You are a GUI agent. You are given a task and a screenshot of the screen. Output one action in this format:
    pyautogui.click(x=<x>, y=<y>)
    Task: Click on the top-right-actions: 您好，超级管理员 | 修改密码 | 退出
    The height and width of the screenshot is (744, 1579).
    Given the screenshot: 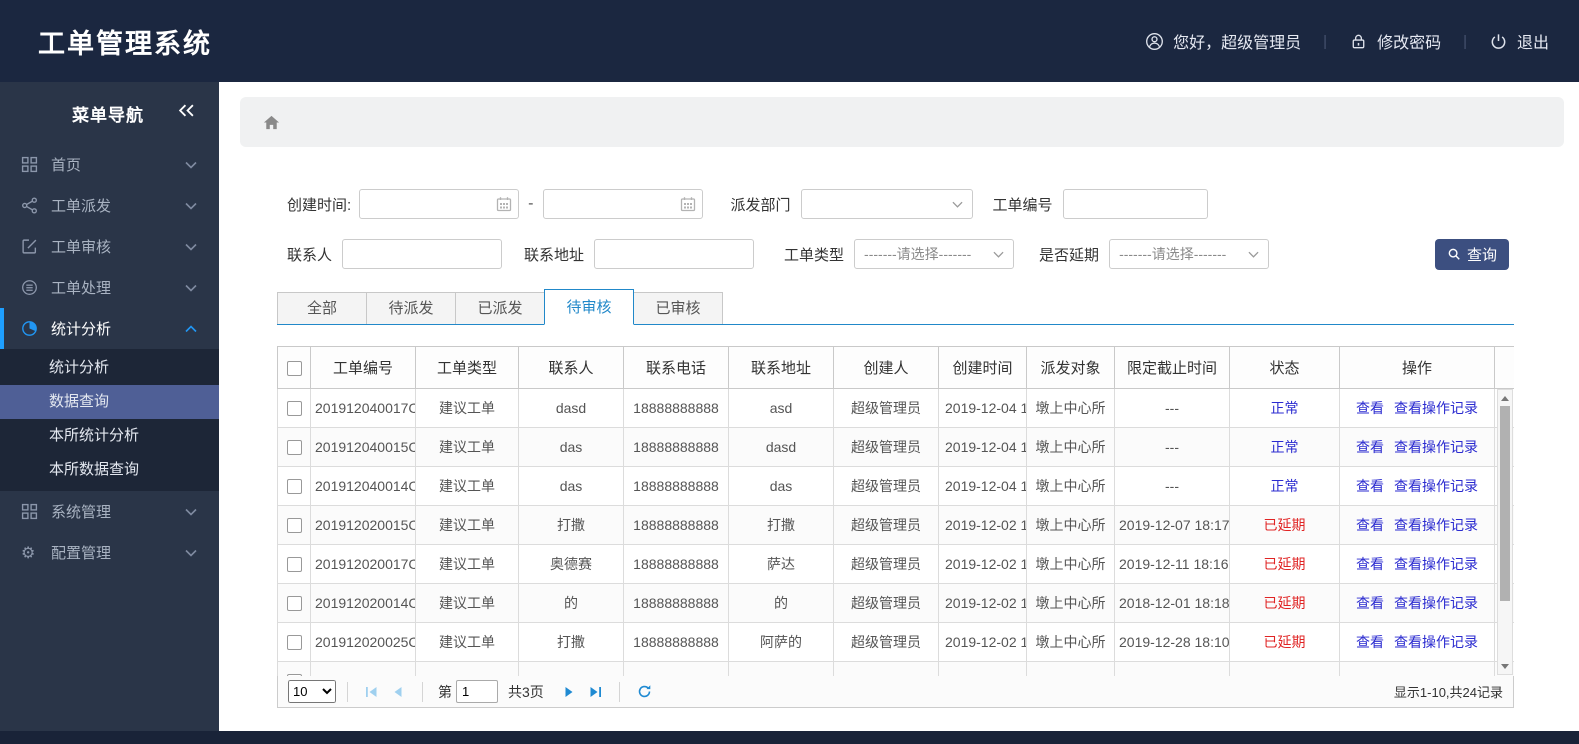 What is the action you would take?
    pyautogui.click(x=1347, y=41)
    